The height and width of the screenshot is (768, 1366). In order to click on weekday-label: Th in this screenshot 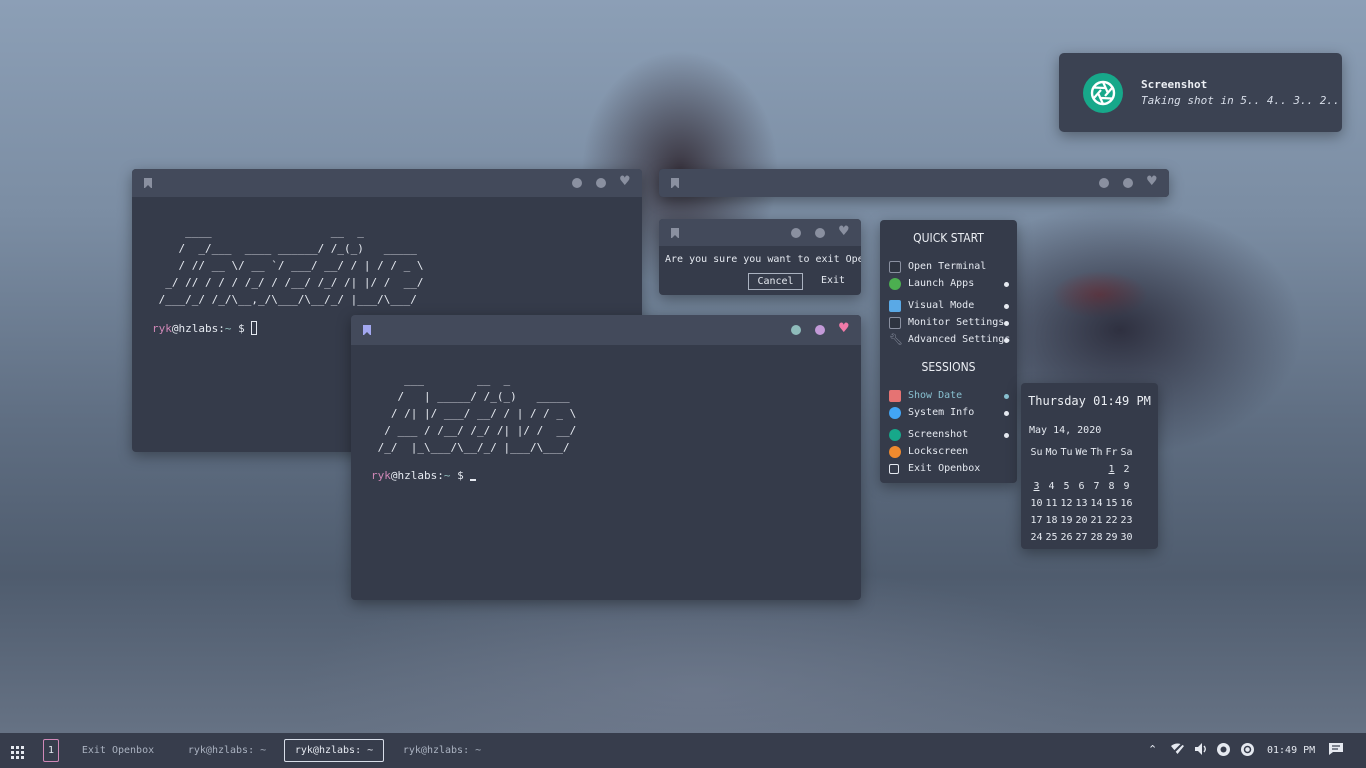, I will do `click(1096, 452)`.